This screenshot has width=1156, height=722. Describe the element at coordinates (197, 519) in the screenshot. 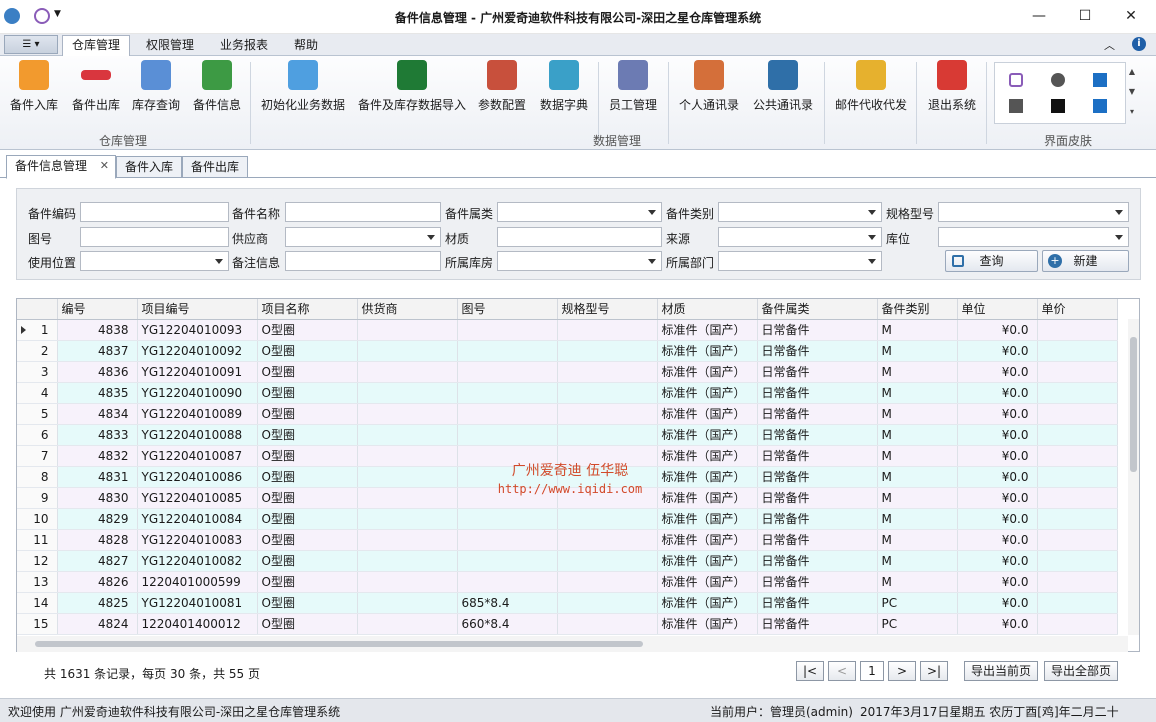

I see `item-code-cell: YG12204010084` at that location.